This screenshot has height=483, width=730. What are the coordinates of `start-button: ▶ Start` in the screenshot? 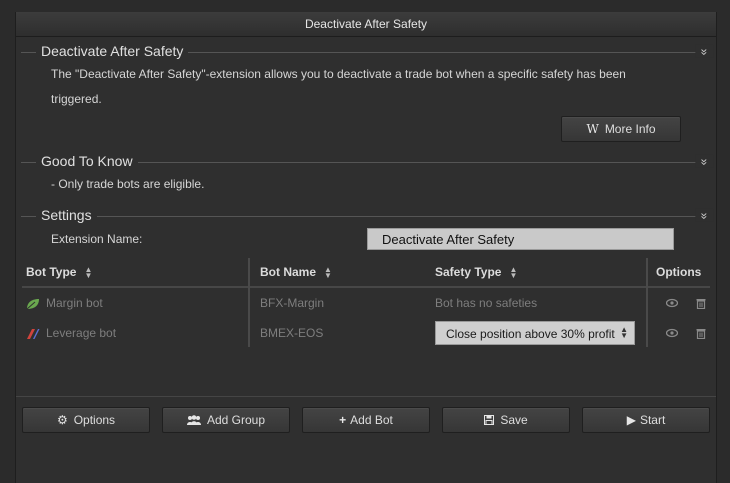 It's located at (646, 420).